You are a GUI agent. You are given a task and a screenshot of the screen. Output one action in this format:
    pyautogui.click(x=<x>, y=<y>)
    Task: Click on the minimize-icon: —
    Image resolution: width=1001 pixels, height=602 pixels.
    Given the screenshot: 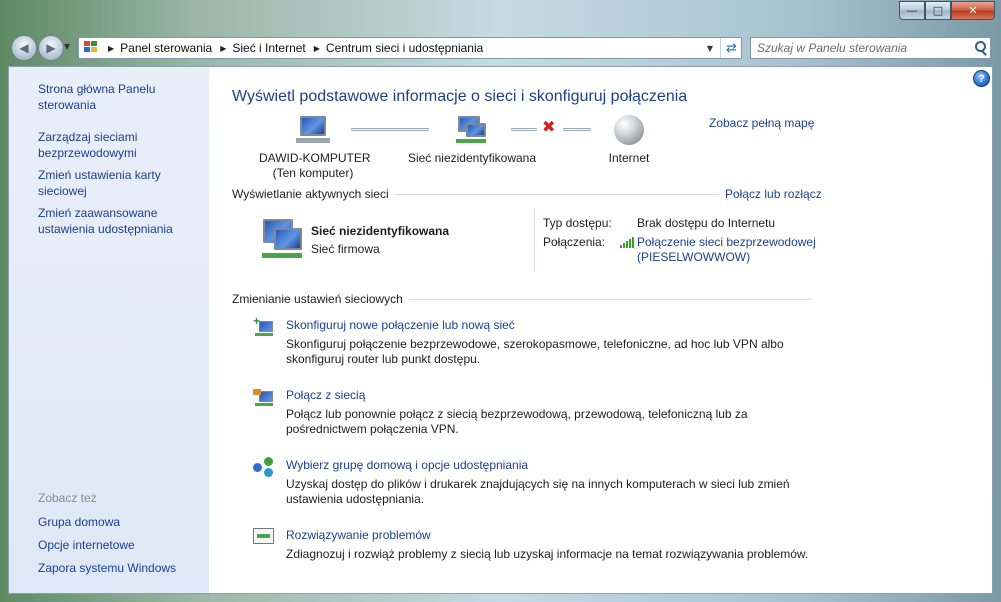 What is the action you would take?
    pyautogui.click(x=912, y=10)
    